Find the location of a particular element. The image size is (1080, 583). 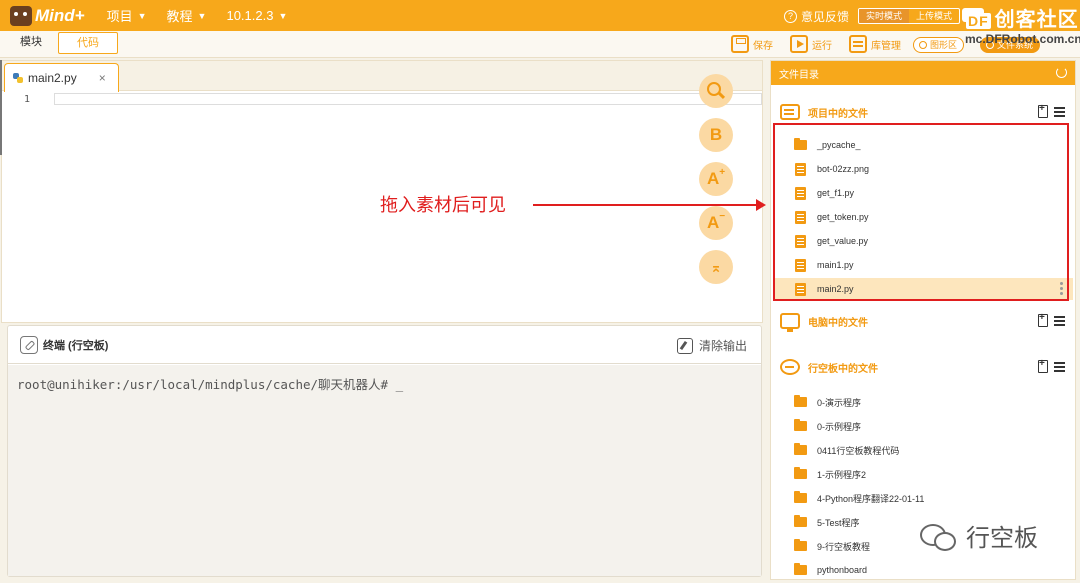

link-icon is located at coordinates (29, 344).